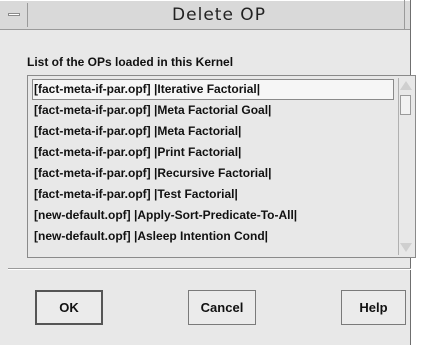 Image resolution: width=424 pixels, height=345 pixels. Describe the element at coordinates (406, 247) in the screenshot. I see `scroll-down-arrow-icon` at that location.